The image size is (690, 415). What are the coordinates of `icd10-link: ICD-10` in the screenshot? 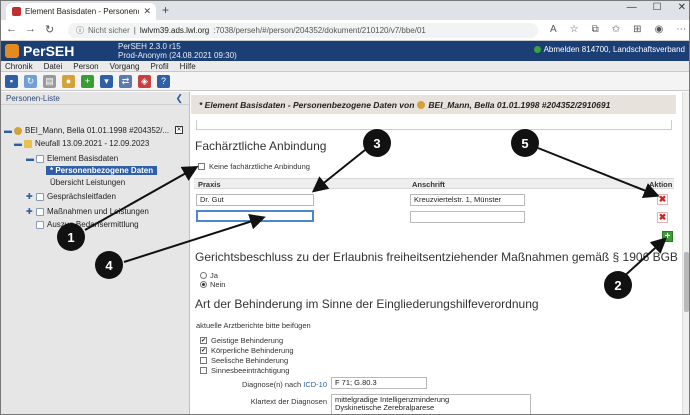 It's located at (315, 384).